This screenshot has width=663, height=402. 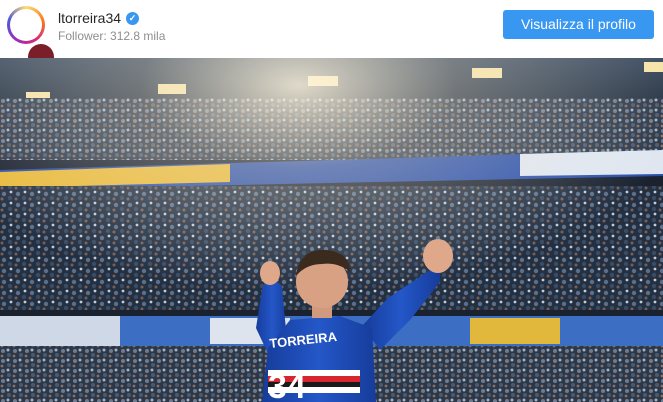 What do you see at coordinates (133, 18) in the screenshot?
I see `verified-badge-icon: ✓` at bounding box center [133, 18].